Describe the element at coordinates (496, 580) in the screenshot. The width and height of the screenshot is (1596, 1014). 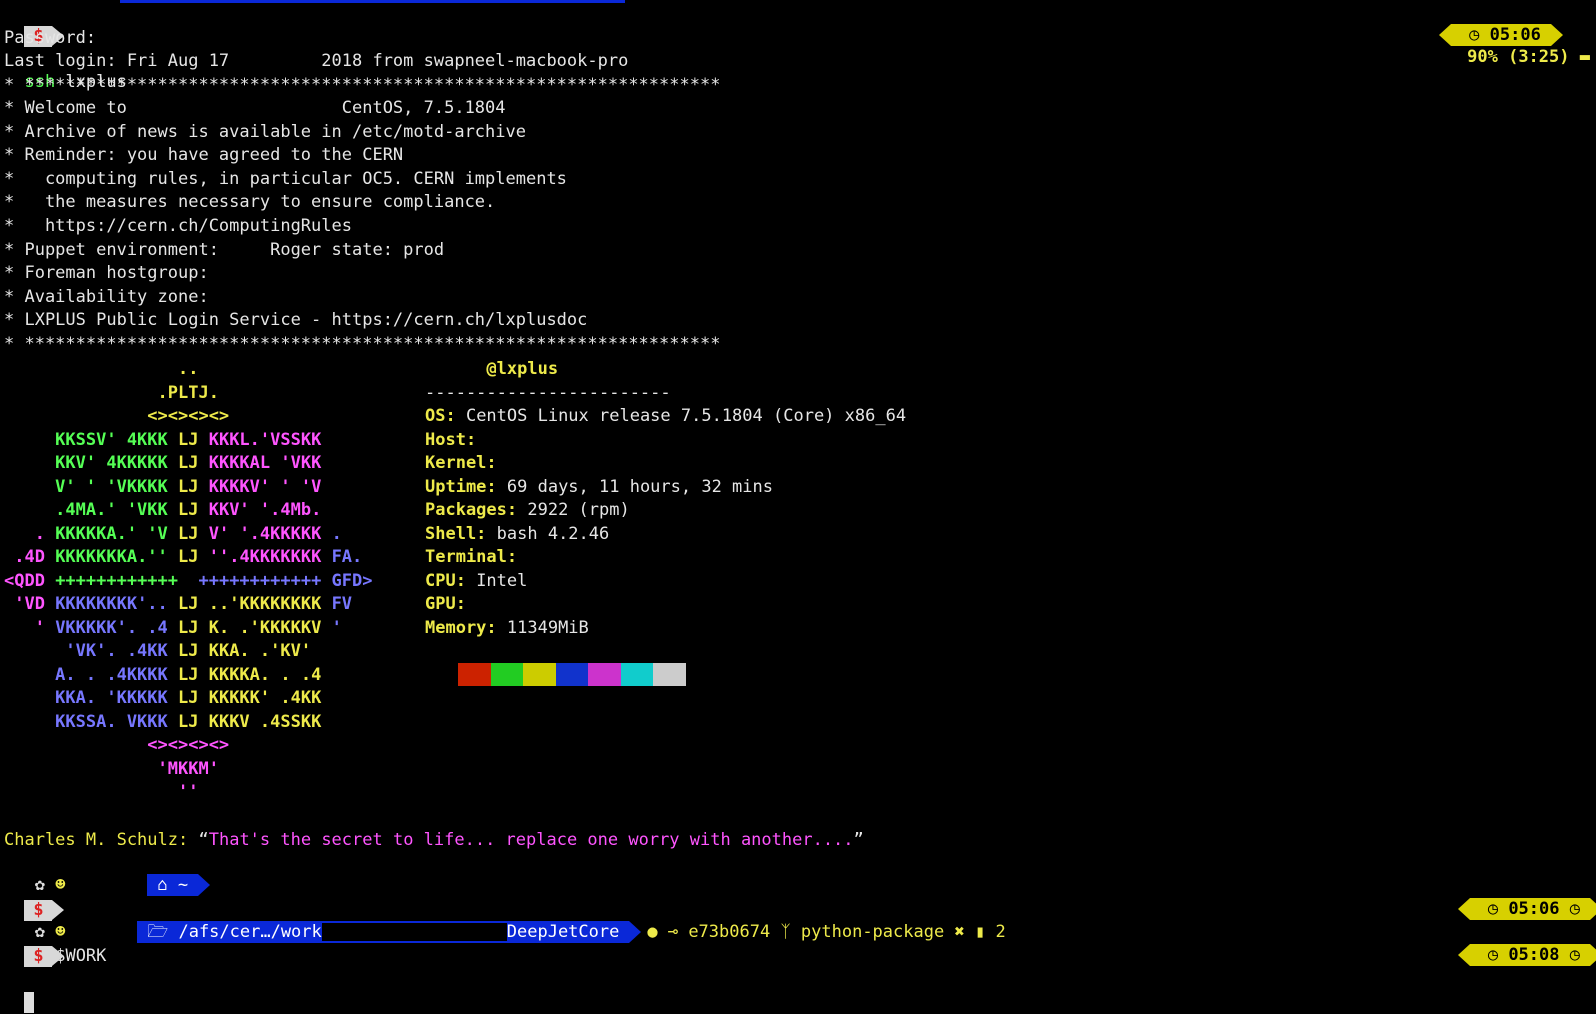
I see `cpu-value: Intel` at that location.